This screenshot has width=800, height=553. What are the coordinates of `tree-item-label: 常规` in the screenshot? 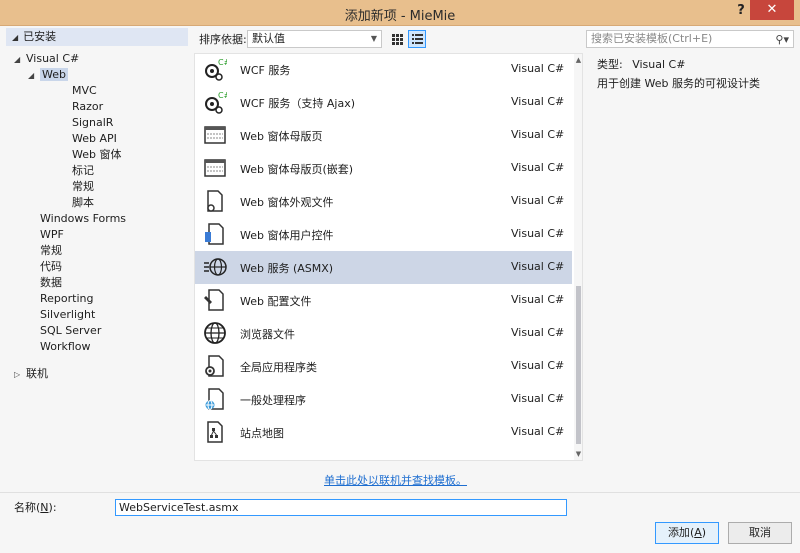 It's located at (83, 186).